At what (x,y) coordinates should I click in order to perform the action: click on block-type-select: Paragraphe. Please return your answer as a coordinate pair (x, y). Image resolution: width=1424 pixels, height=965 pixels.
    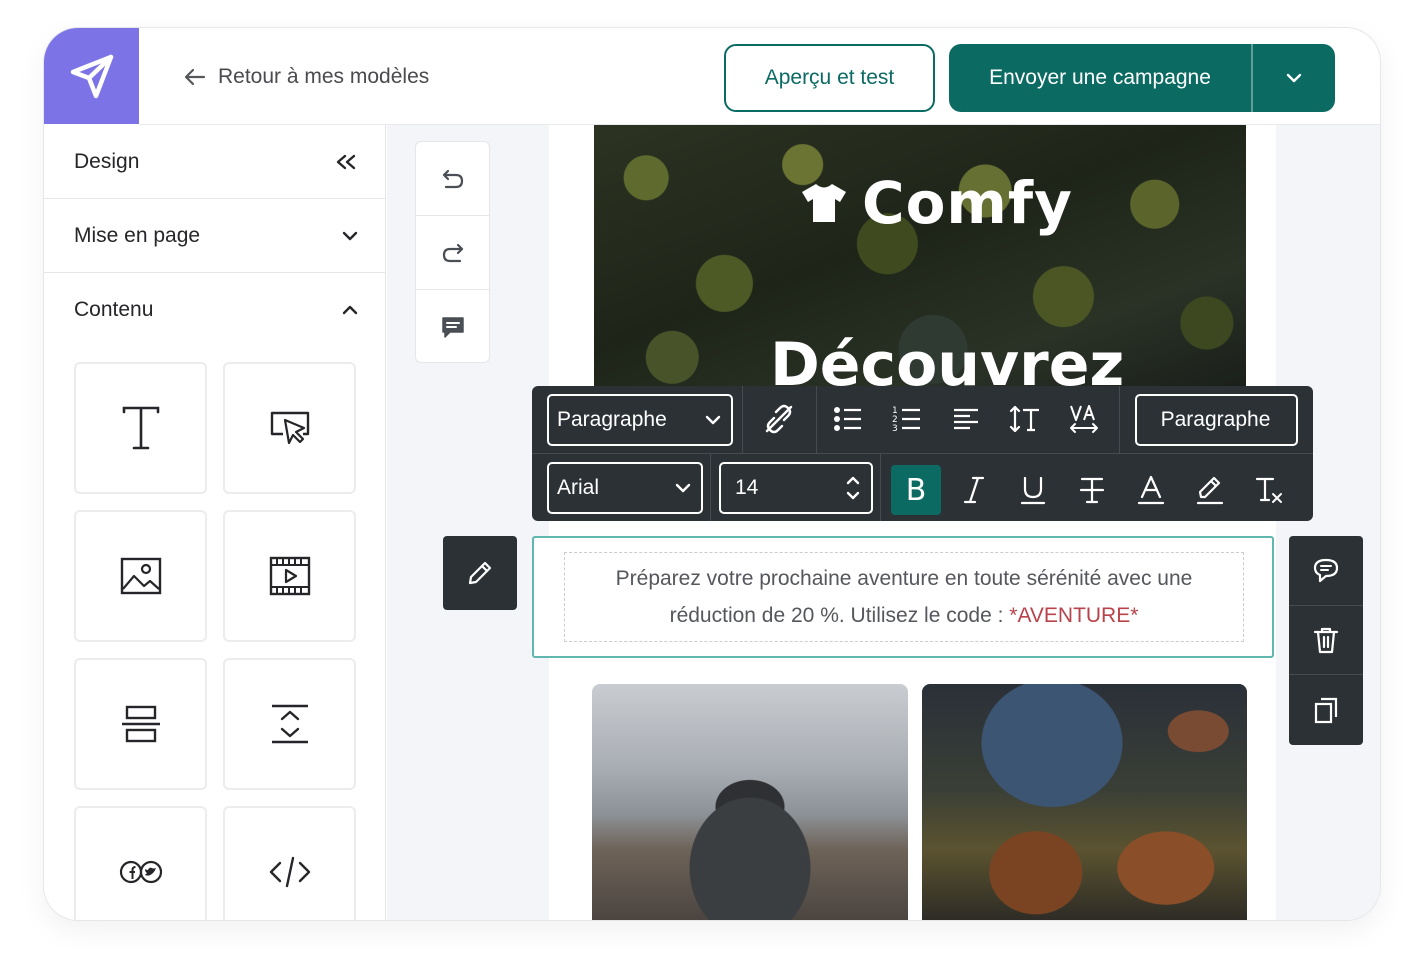
    Looking at the image, I should click on (640, 420).